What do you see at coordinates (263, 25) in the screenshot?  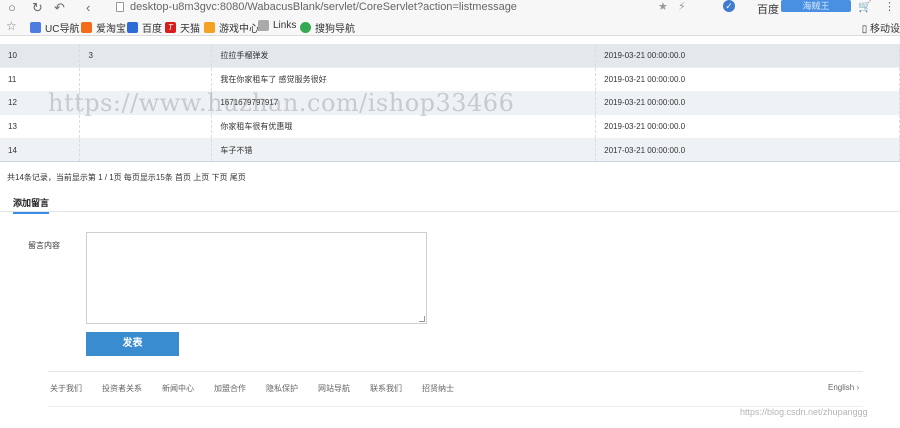 I see `folder-icon` at bounding box center [263, 25].